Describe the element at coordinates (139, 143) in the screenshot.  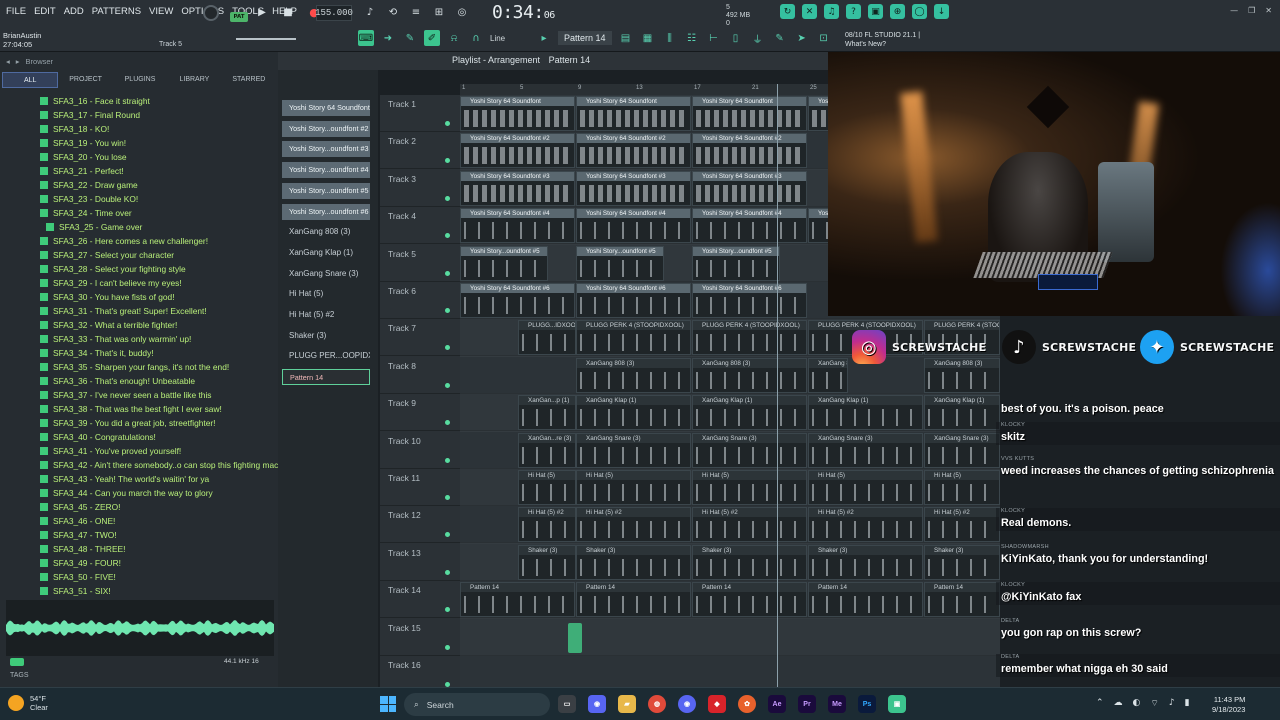
I see `browser-item: SFA3_19 - You win!` at that location.